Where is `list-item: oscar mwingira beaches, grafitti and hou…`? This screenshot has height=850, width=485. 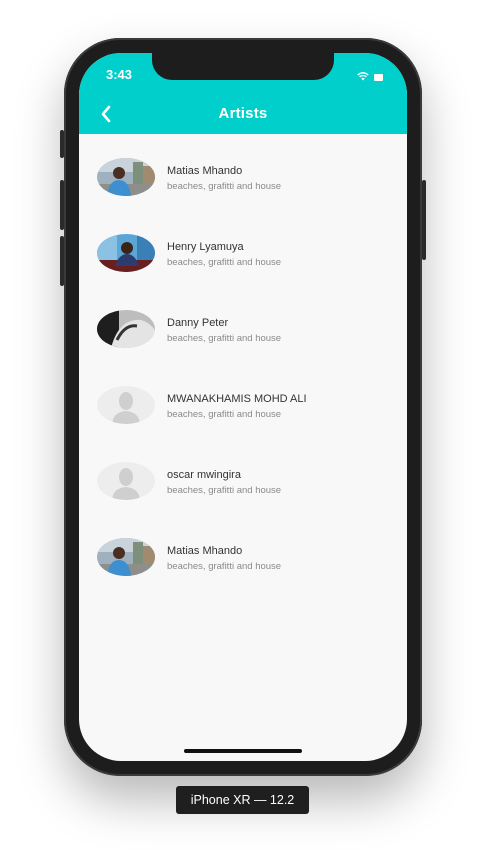 list-item: oscar mwingira beaches, grafitti and hou… is located at coordinates (243, 476).